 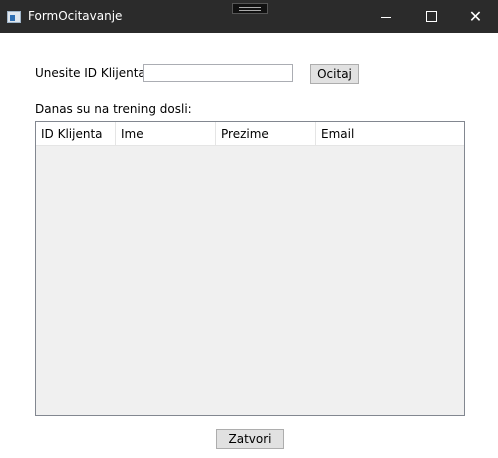 I want to click on close-icon: ✕, so click(x=475, y=16).